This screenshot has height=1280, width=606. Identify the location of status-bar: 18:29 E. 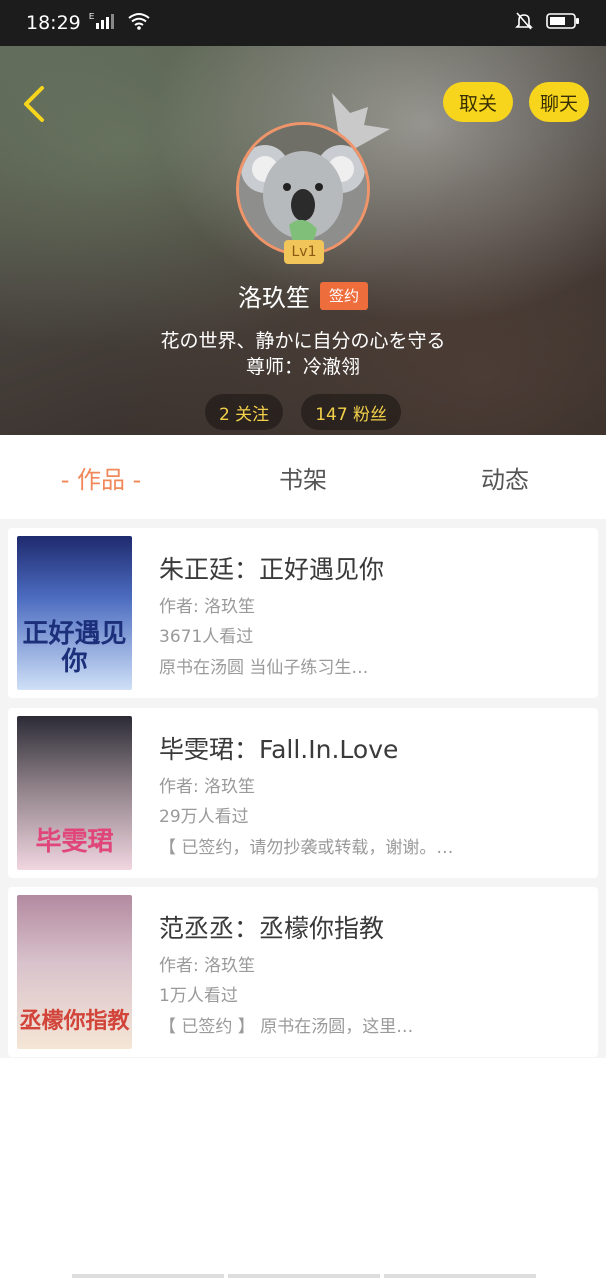
(303, 23).